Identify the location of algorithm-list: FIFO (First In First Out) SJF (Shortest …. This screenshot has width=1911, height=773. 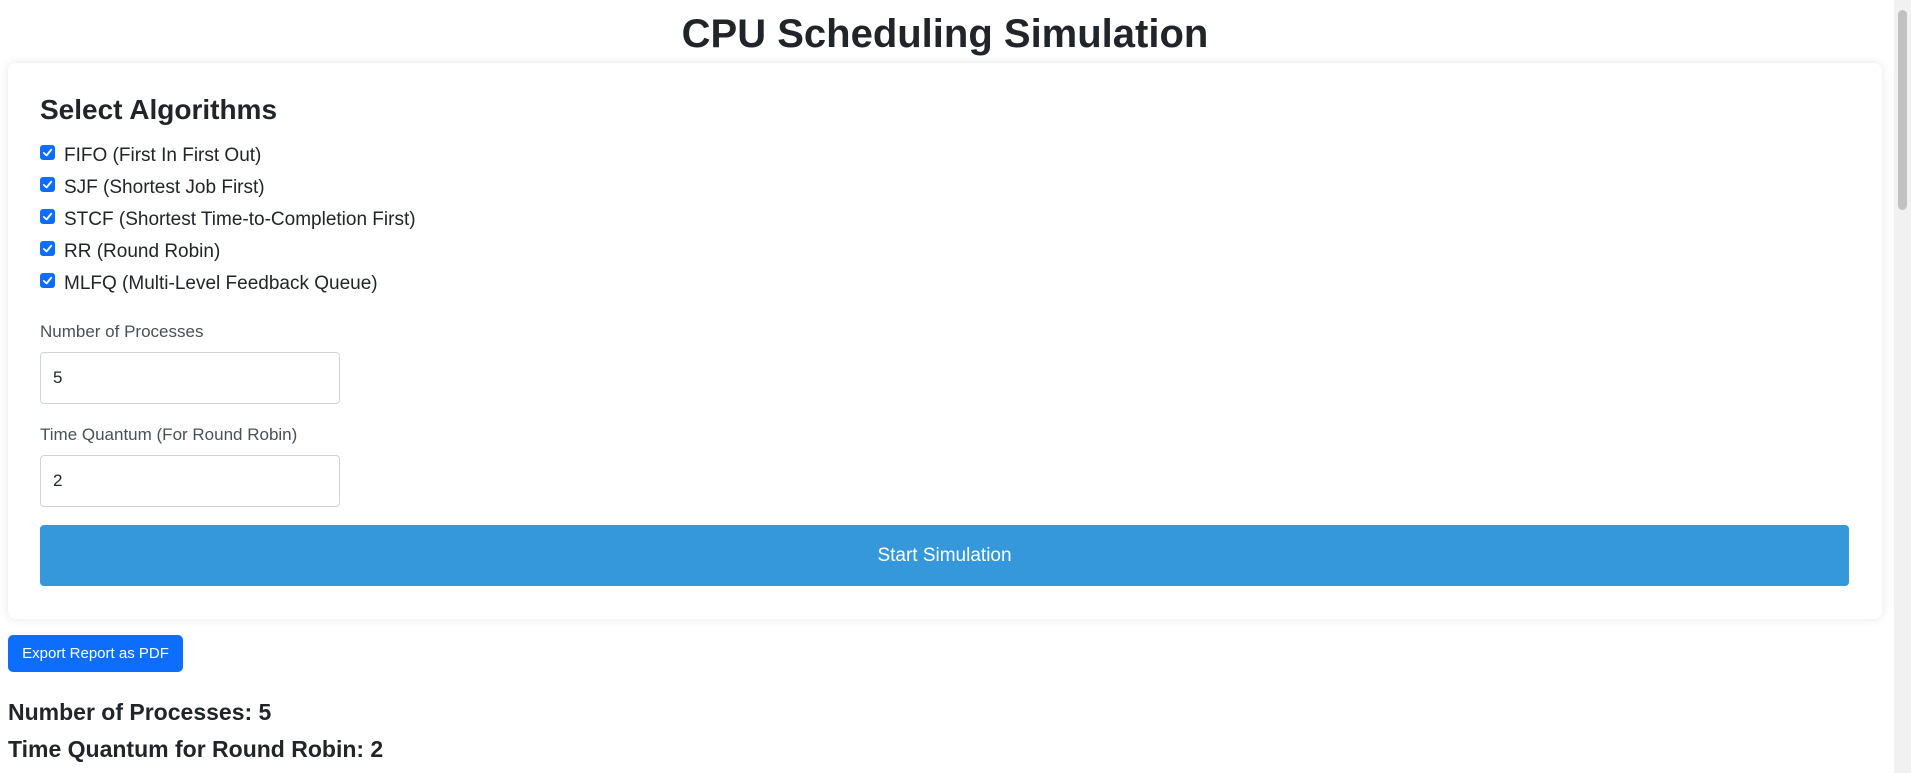
(228, 220).